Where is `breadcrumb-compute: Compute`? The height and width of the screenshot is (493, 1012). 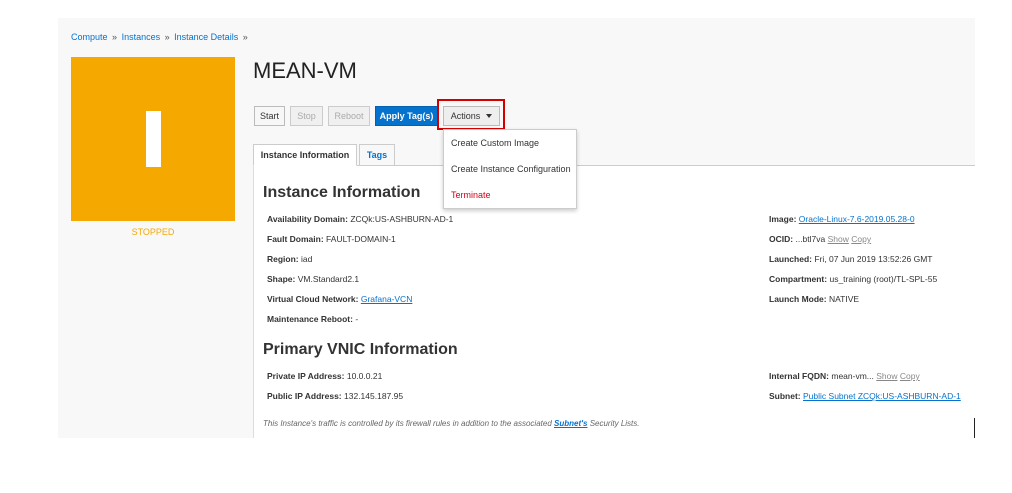
breadcrumb-compute: Compute is located at coordinates (89, 37).